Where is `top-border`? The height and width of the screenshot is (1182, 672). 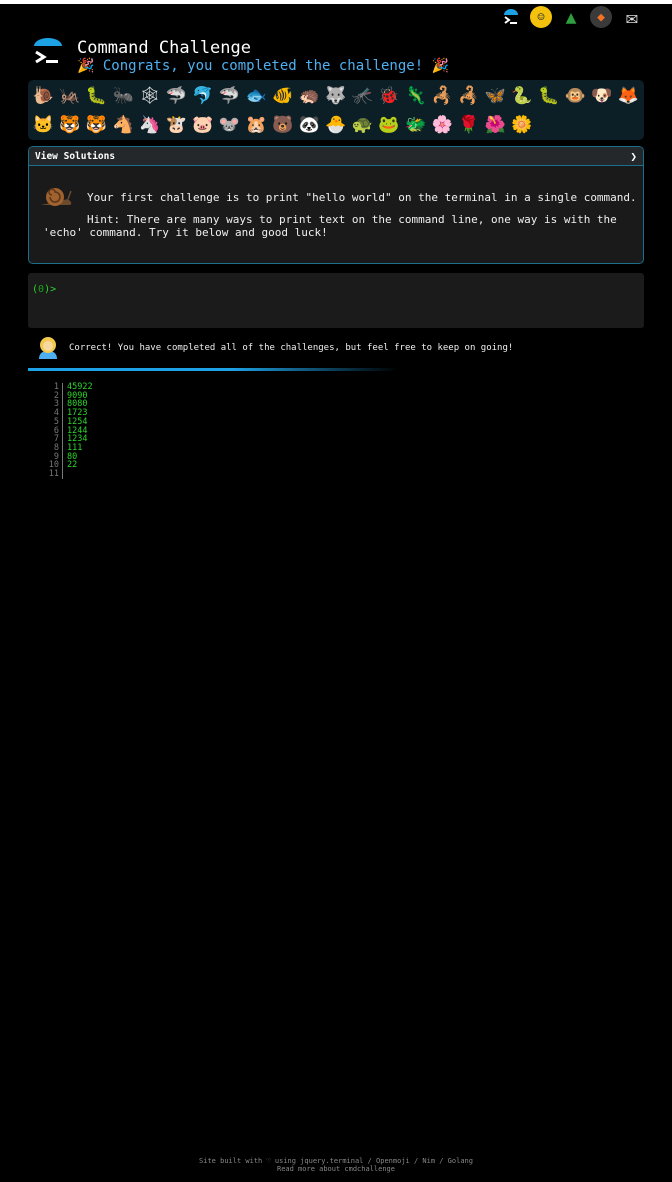 top-border is located at coordinates (336, 2).